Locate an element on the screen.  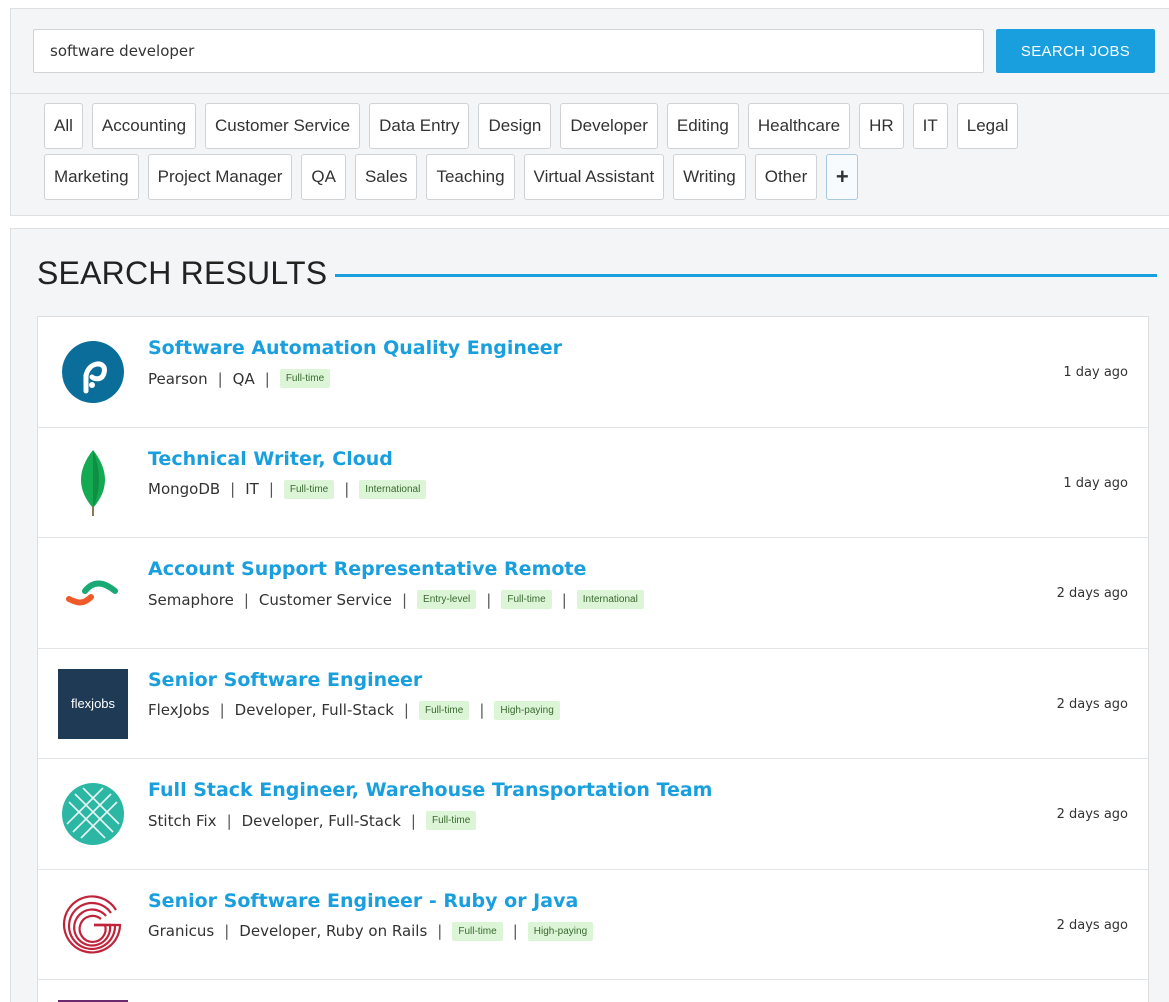
category-chip-customer-service: Customer Service is located at coordinates (283, 126).